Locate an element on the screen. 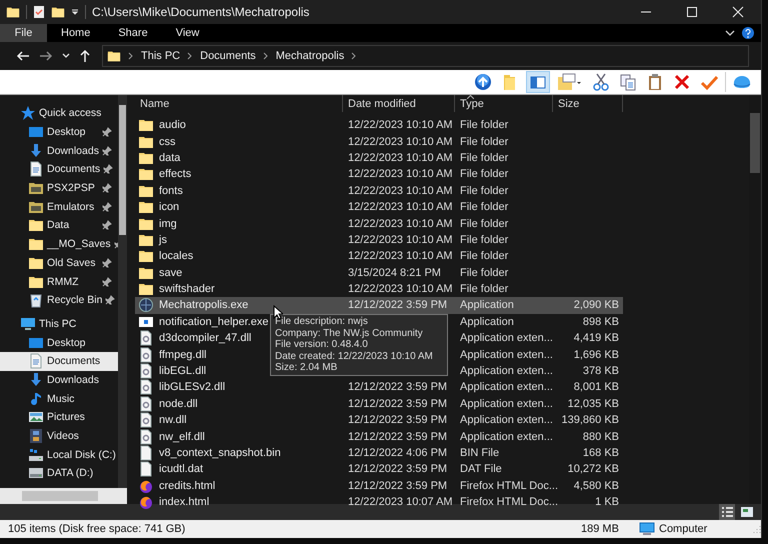  ribbon-tab: Home is located at coordinates (75, 33).